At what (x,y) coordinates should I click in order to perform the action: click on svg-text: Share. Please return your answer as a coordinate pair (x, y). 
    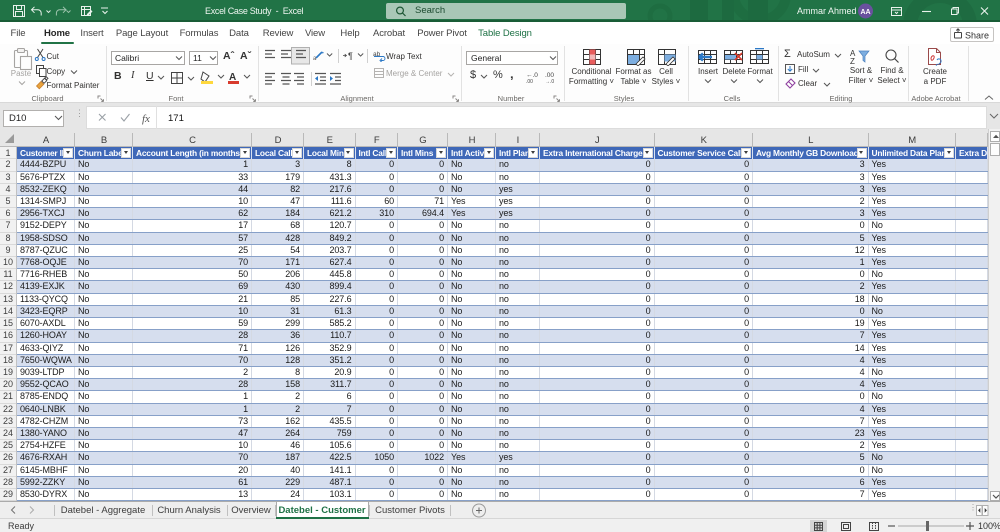
    Looking at the image, I should click on (977, 36).